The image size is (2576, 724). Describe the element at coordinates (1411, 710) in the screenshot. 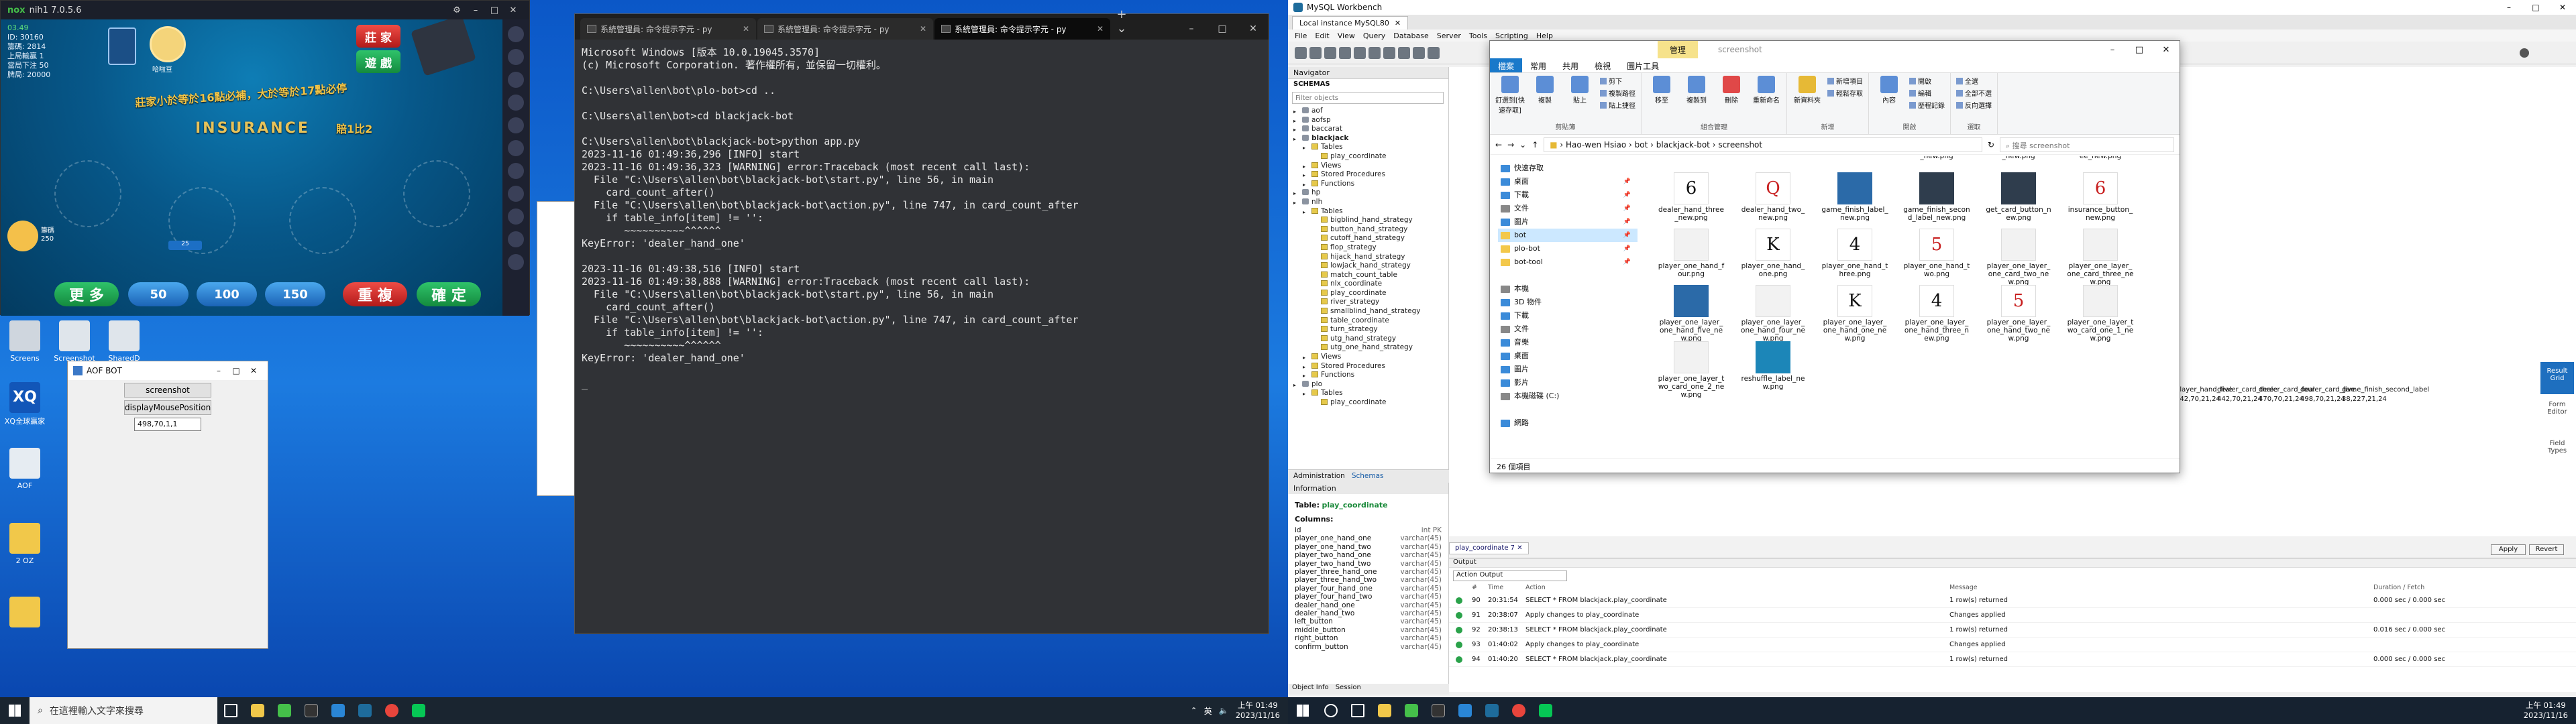

I see `nox-taskbar-icon` at that location.